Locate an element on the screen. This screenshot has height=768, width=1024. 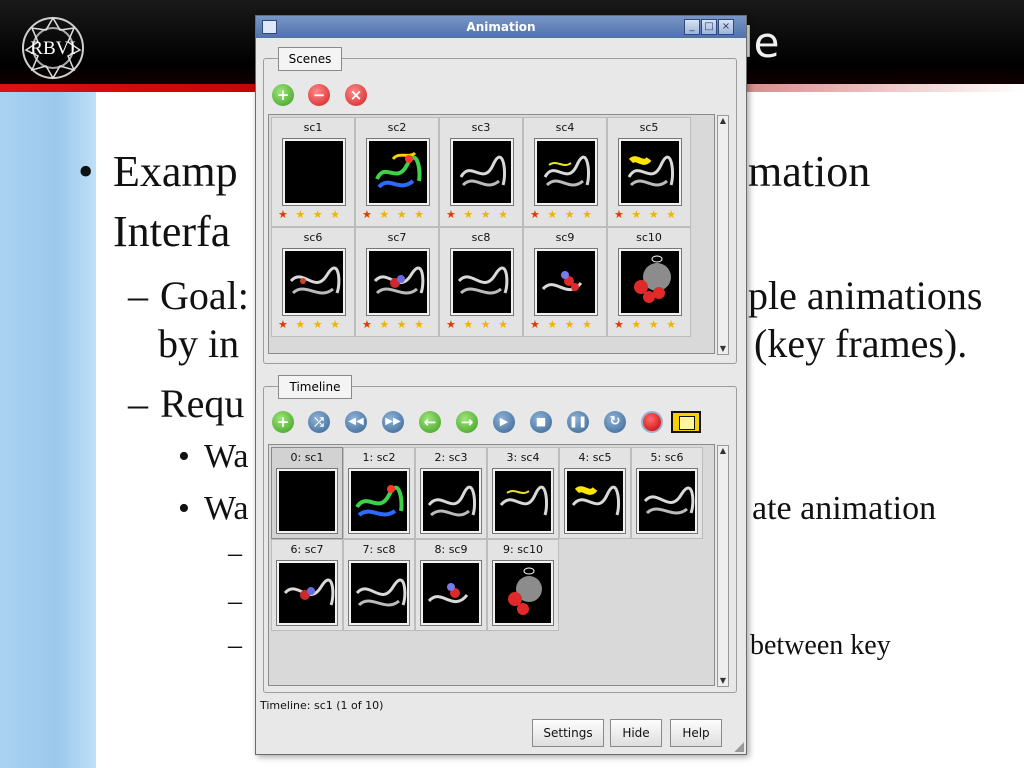
tab-timeline: Timeline is located at coordinates (315, 387).